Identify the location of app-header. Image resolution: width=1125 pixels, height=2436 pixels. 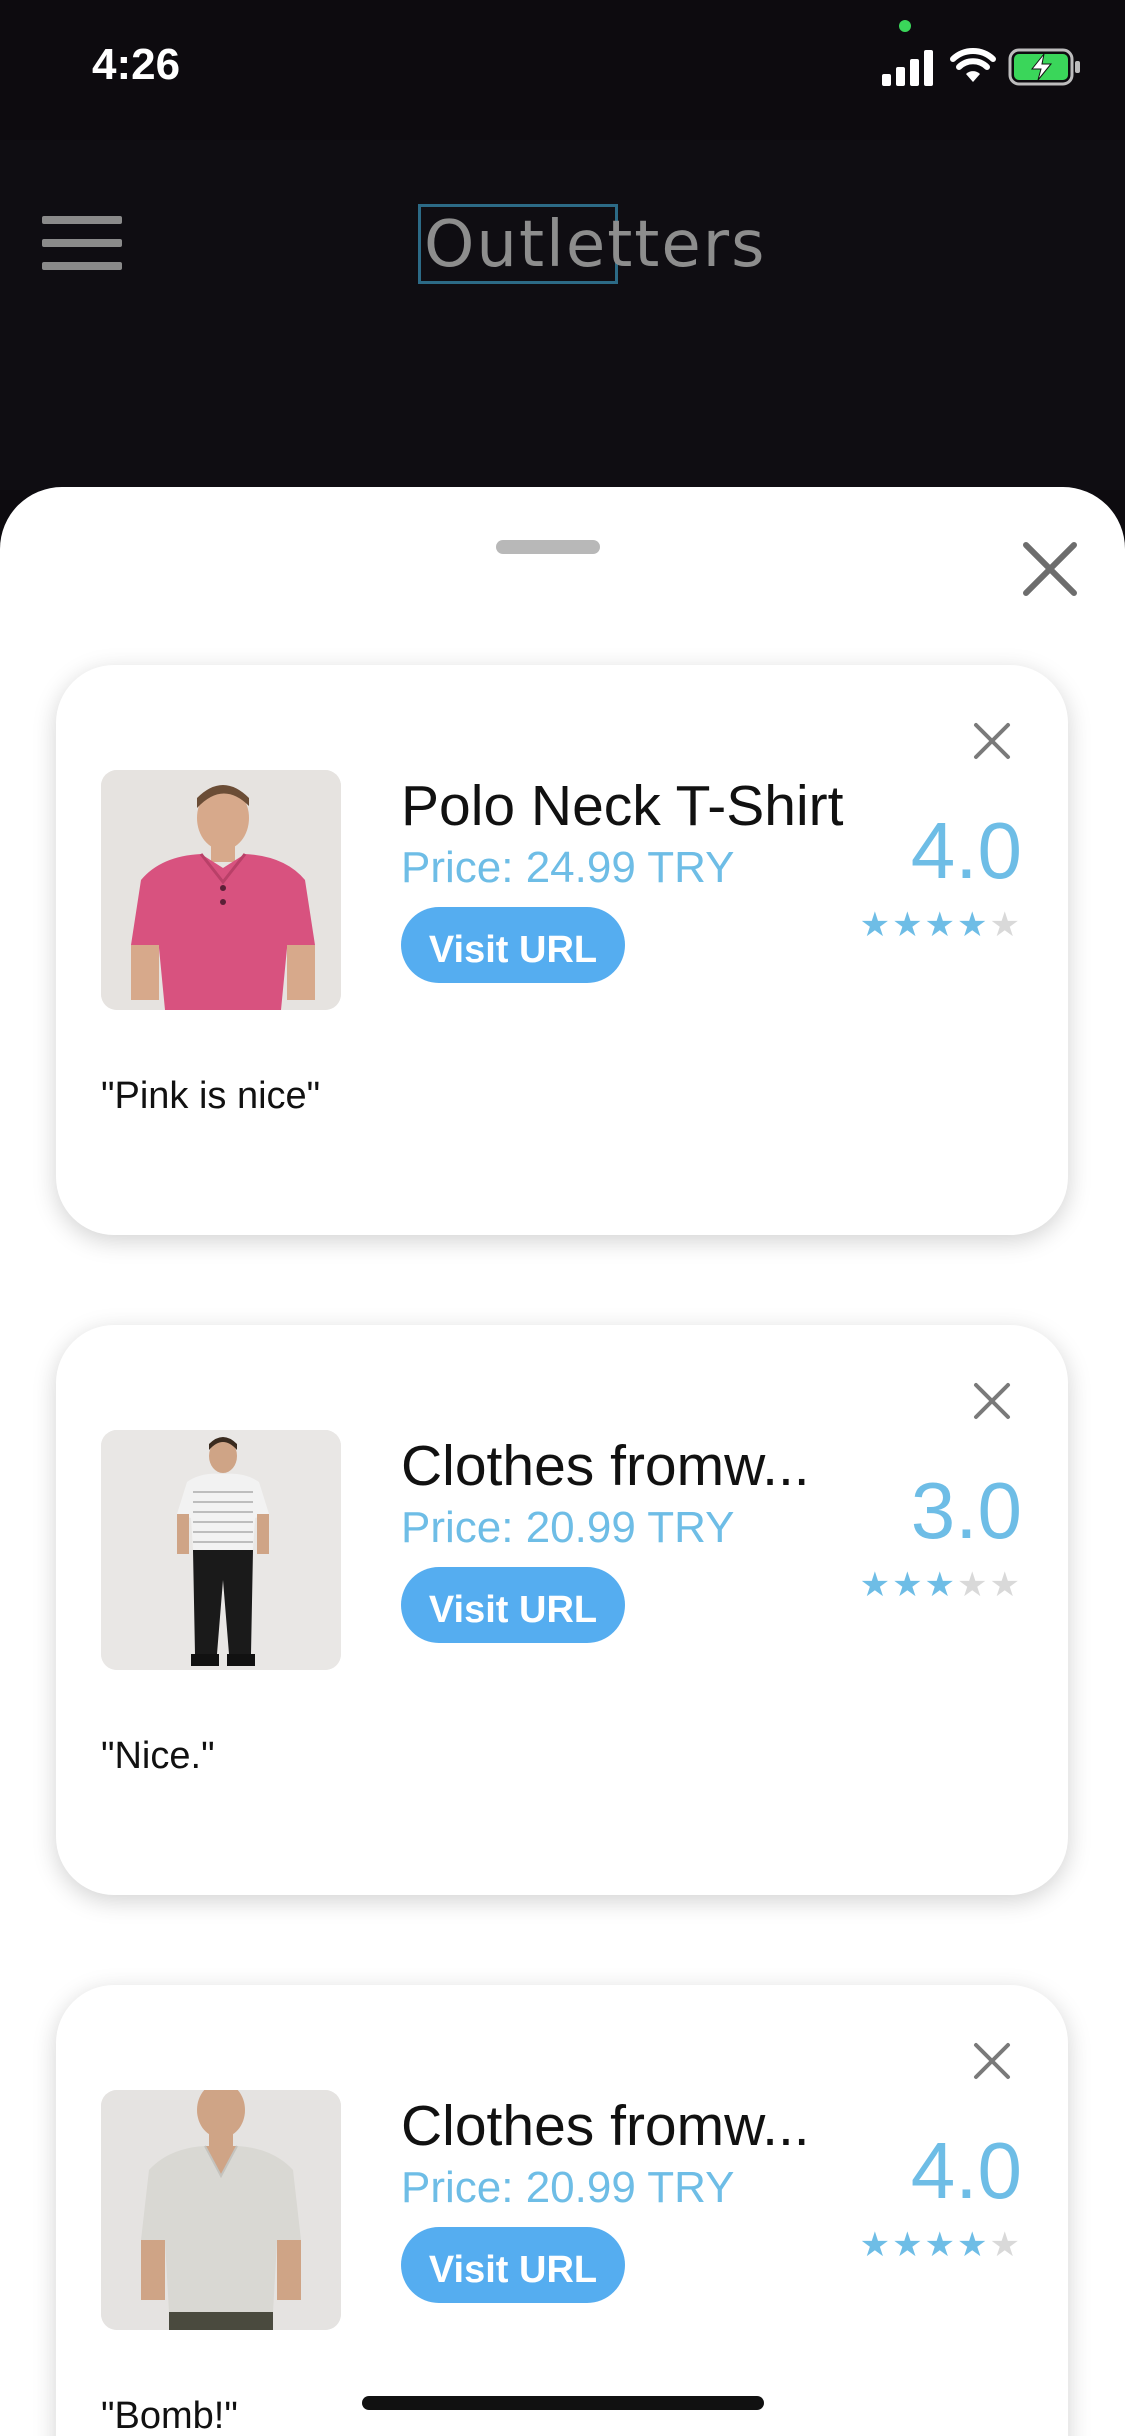
(562, 315).